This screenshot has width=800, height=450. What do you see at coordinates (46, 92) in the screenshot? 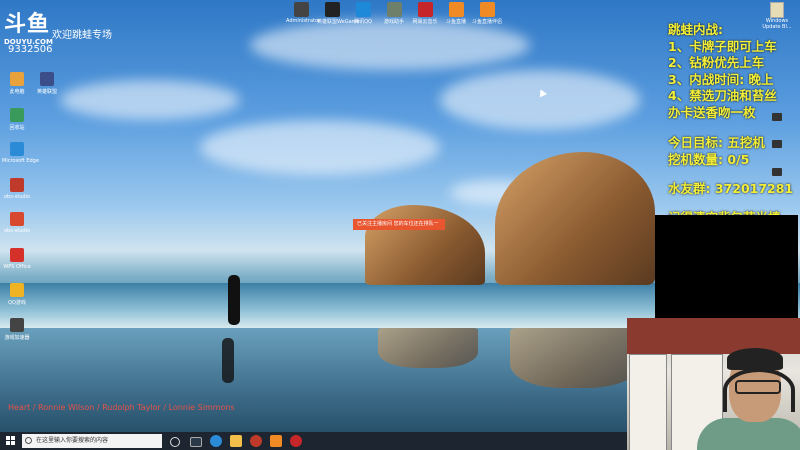
I see `desktop-icon-label: 英雄联盟` at bounding box center [46, 92].